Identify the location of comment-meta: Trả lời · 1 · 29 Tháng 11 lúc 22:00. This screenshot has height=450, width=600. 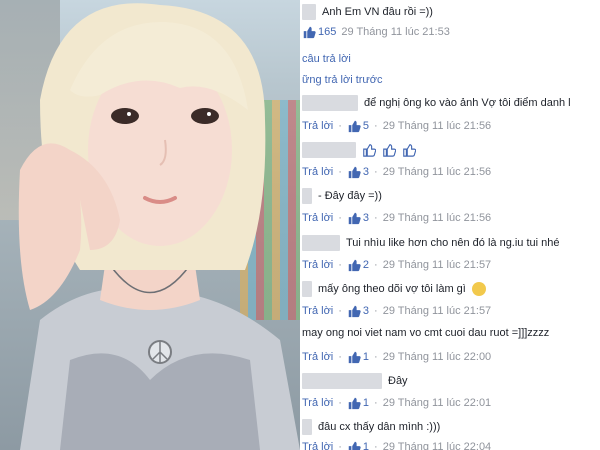
(397, 357).